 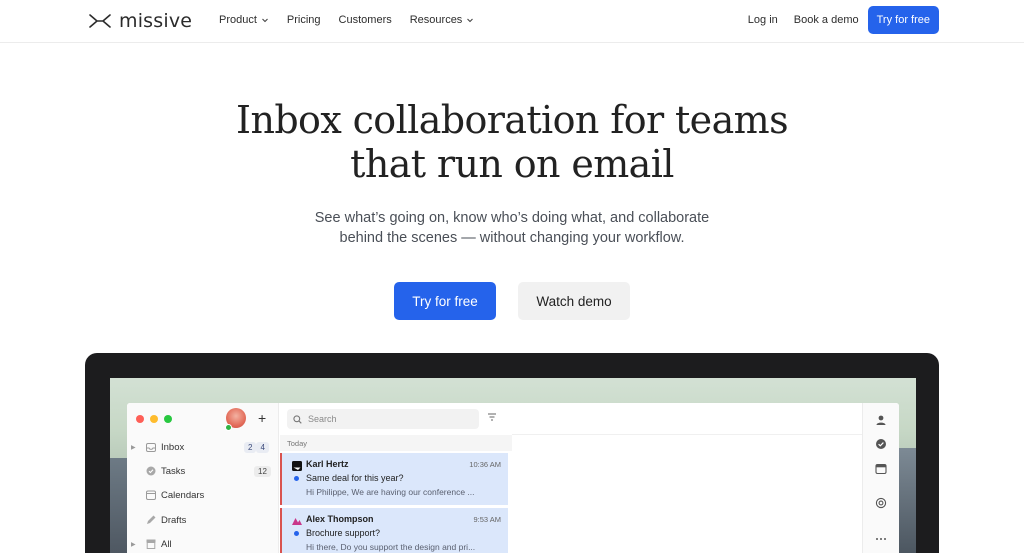 What do you see at coordinates (512, 120) in the screenshot?
I see `hero-title-line1: Inbox collaboration for teams` at bounding box center [512, 120].